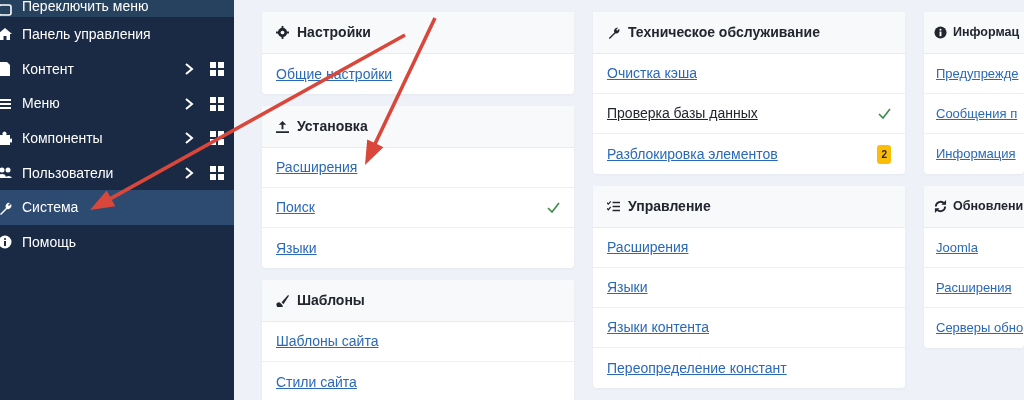 This screenshot has height=400, width=1024. Describe the element at coordinates (980, 328) in the screenshot. I see `panel-link: Серверы обно` at that location.